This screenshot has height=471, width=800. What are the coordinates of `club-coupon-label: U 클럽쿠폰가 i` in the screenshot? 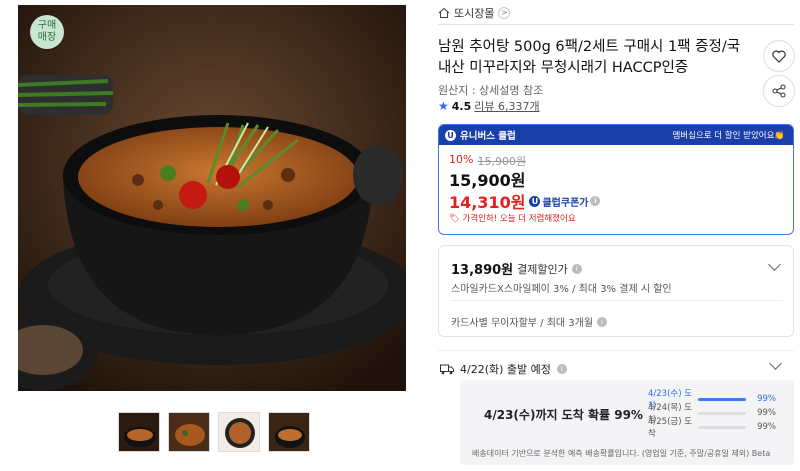 It's located at (565, 201).